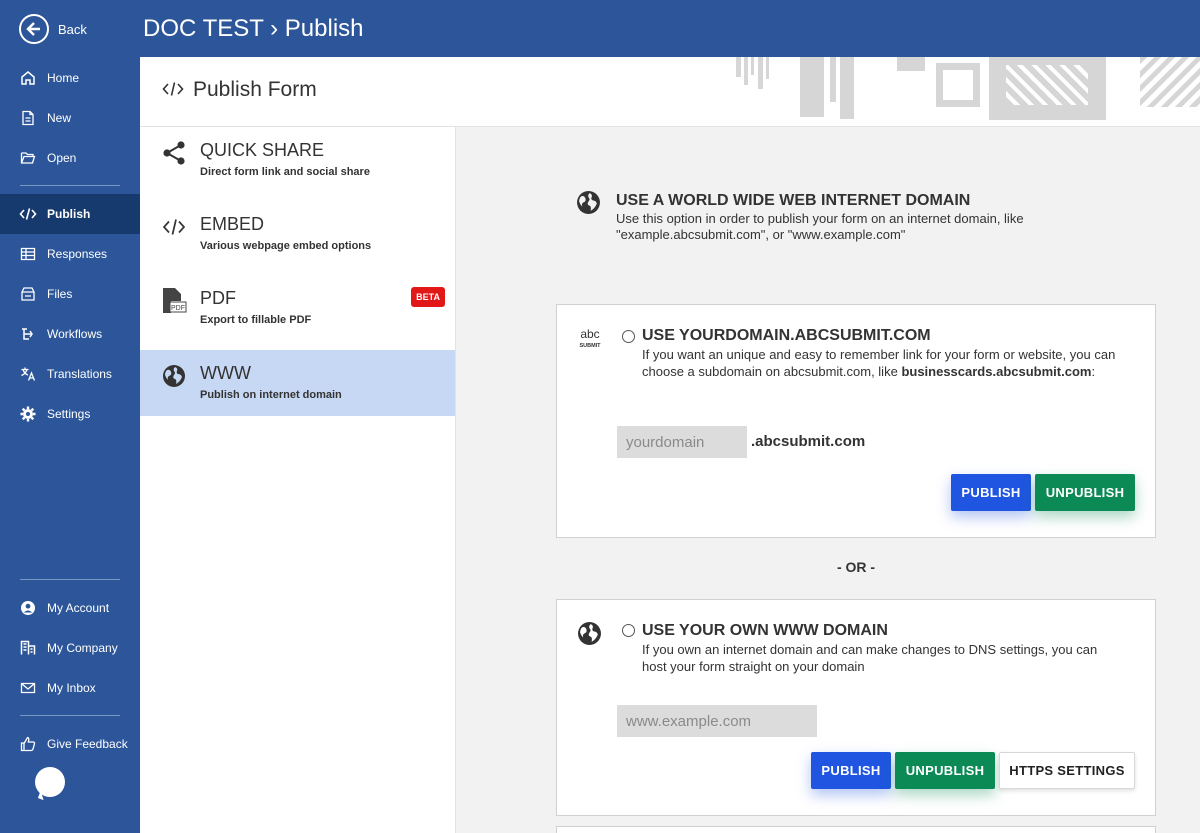 The width and height of the screenshot is (1200, 833). Describe the element at coordinates (297, 383) in the screenshot. I see `option-www: WWW Publish on internet domain` at that location.